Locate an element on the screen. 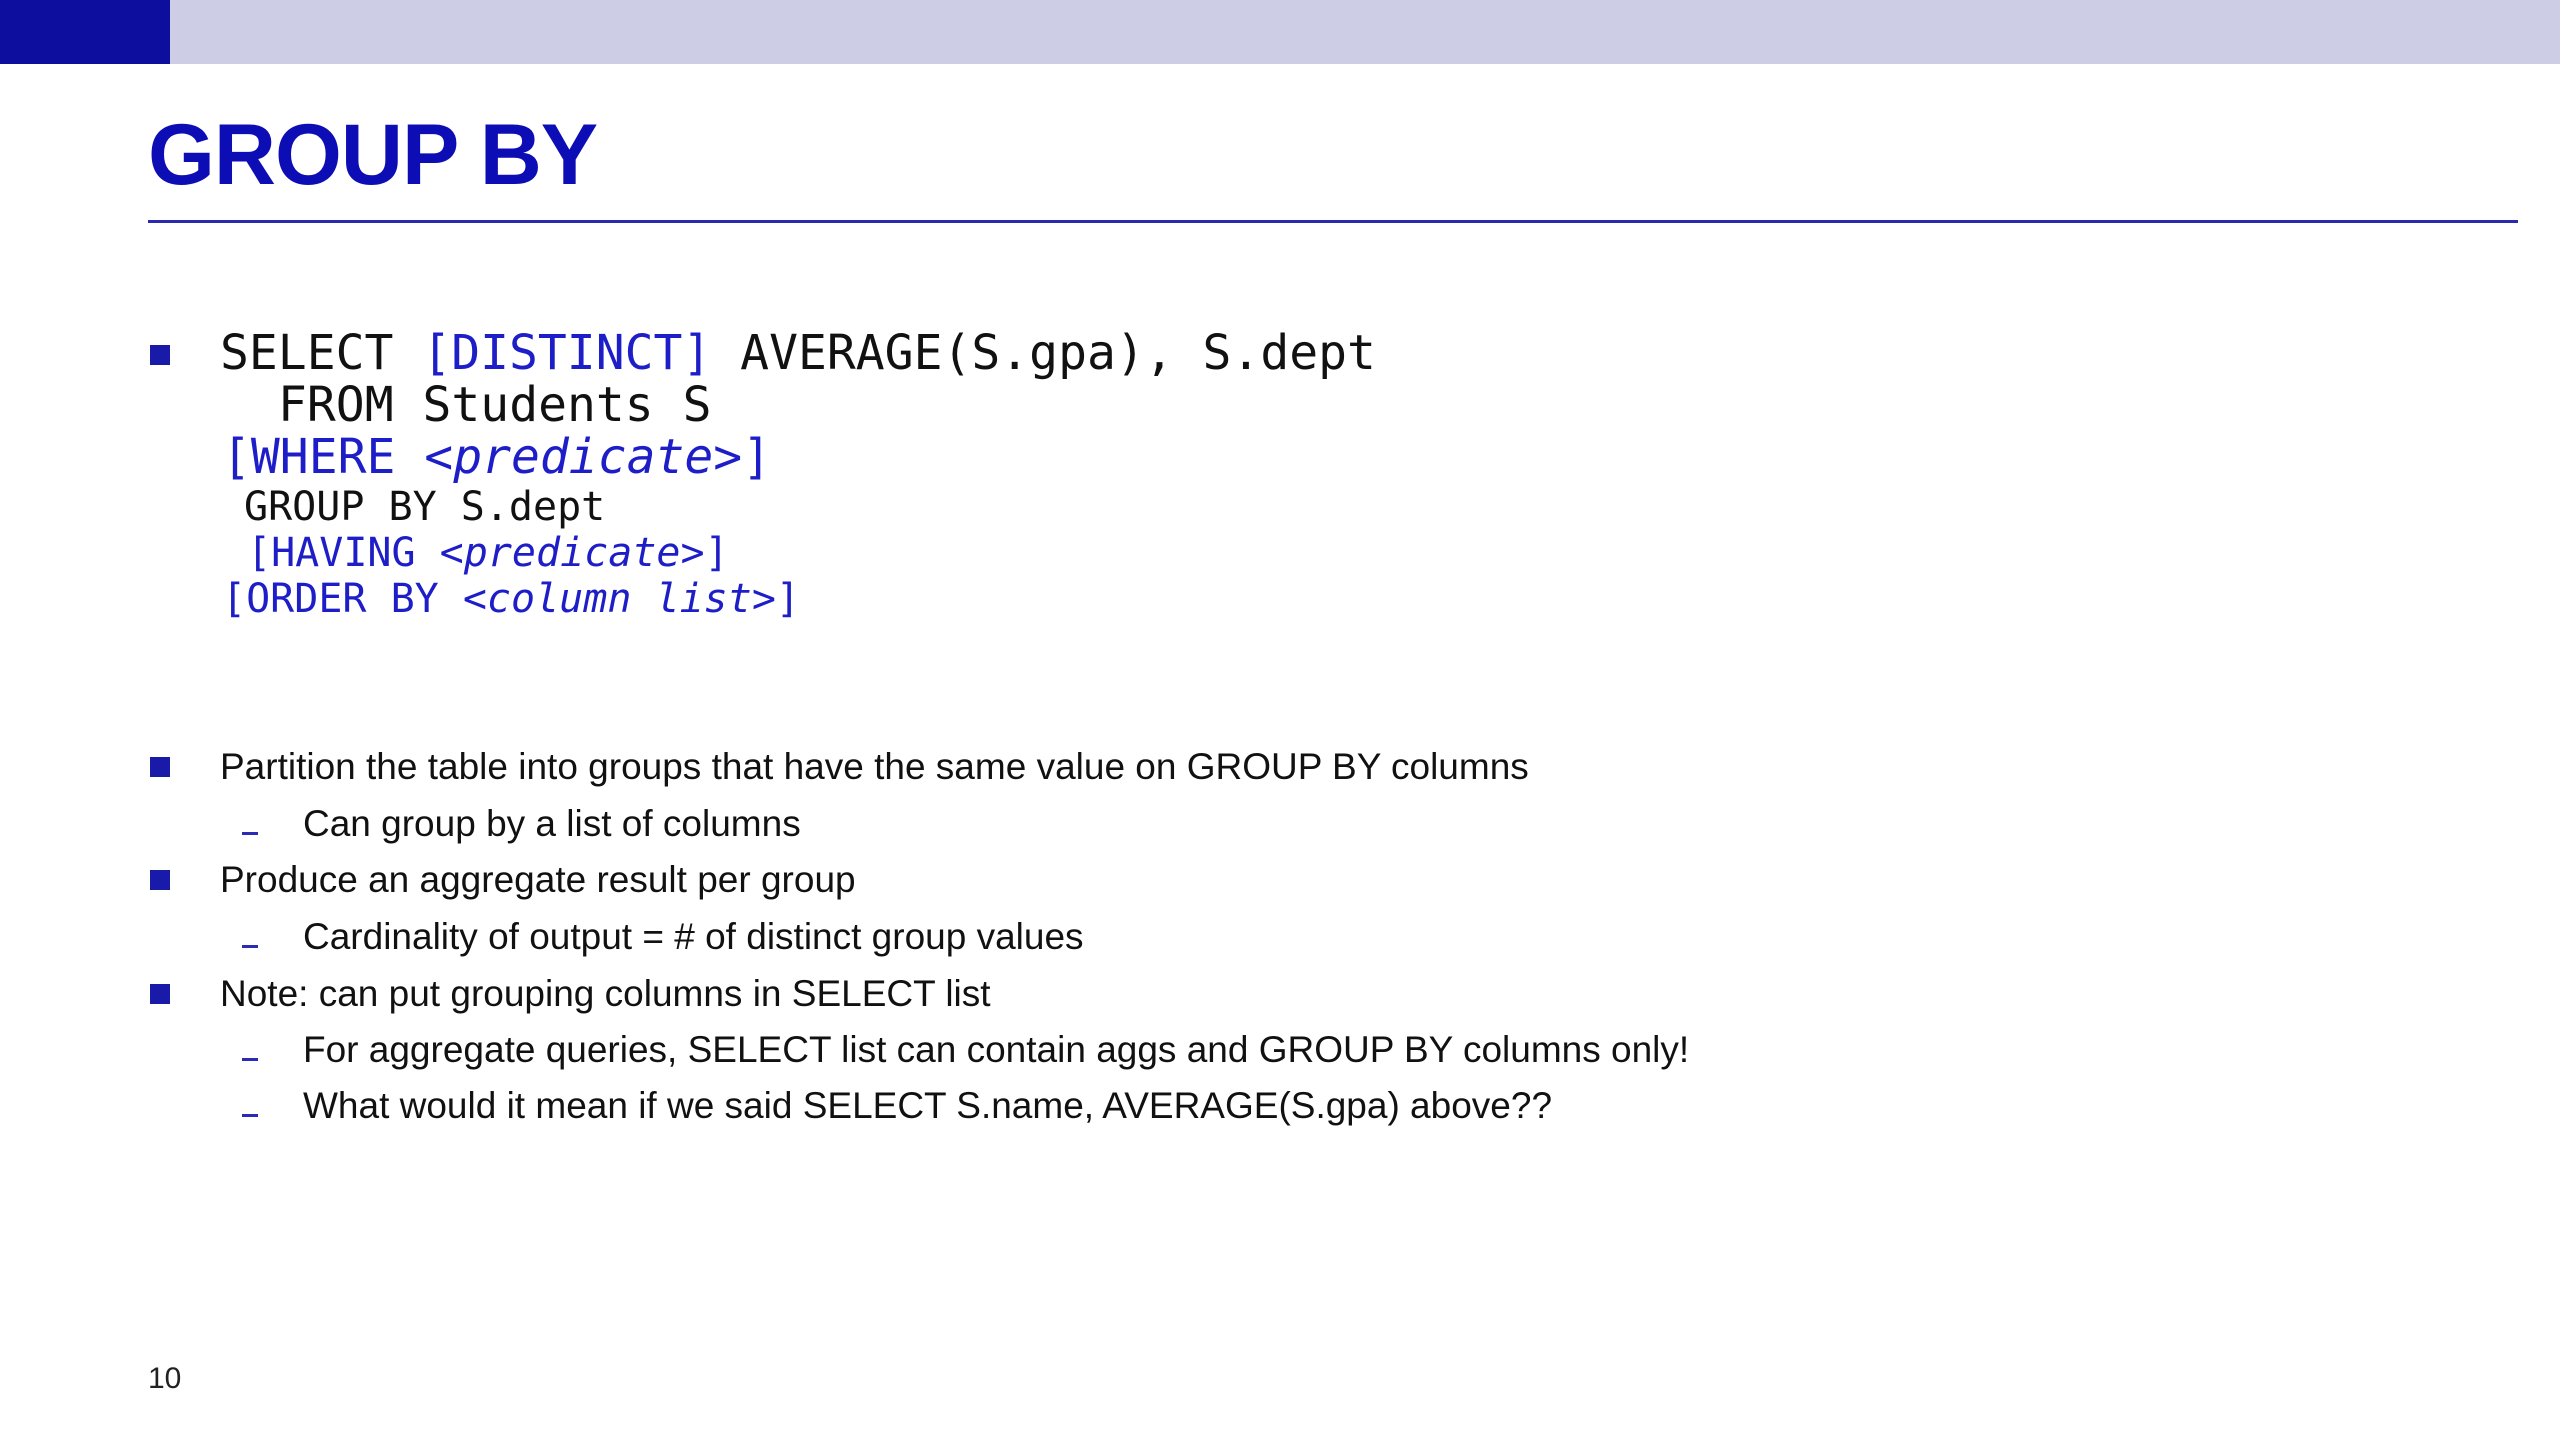 Image resolution: width=2560 pixels, height=1440 pixels. page-number: 10 is located at coordinates (165, 1378).